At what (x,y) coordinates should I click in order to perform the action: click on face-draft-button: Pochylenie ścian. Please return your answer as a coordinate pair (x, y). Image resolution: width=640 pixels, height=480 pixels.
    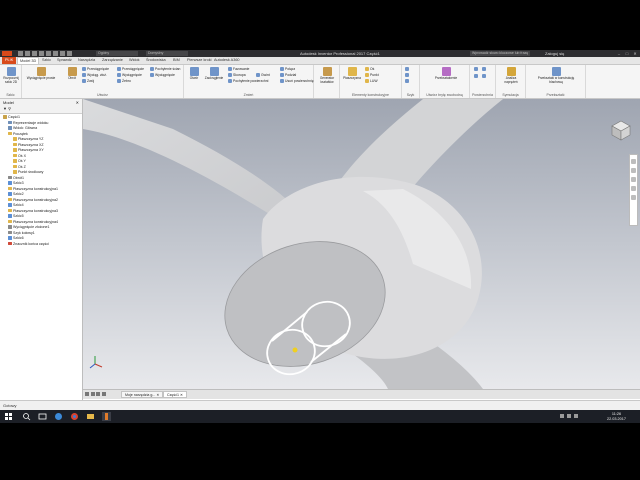
    Looking at the image, I should click on (165, 69).